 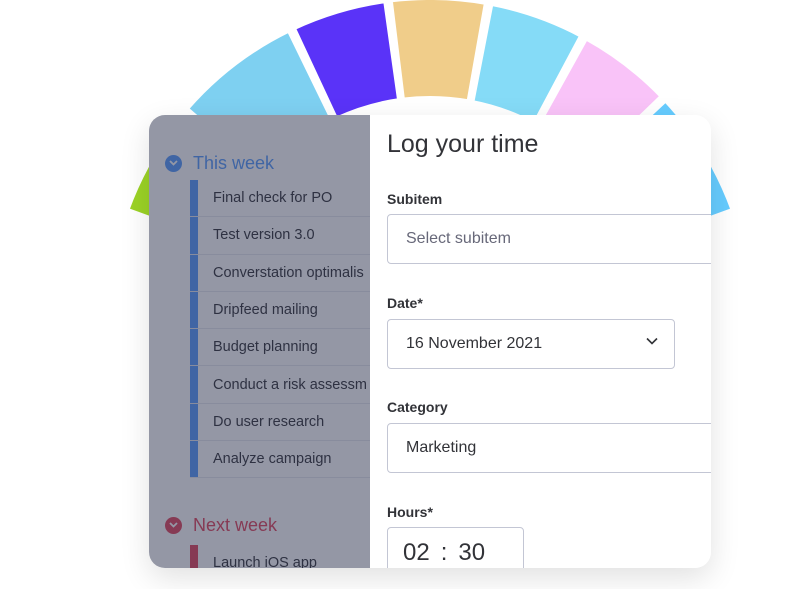 I want to click on wheel-segment, so click(x=438, y=52).